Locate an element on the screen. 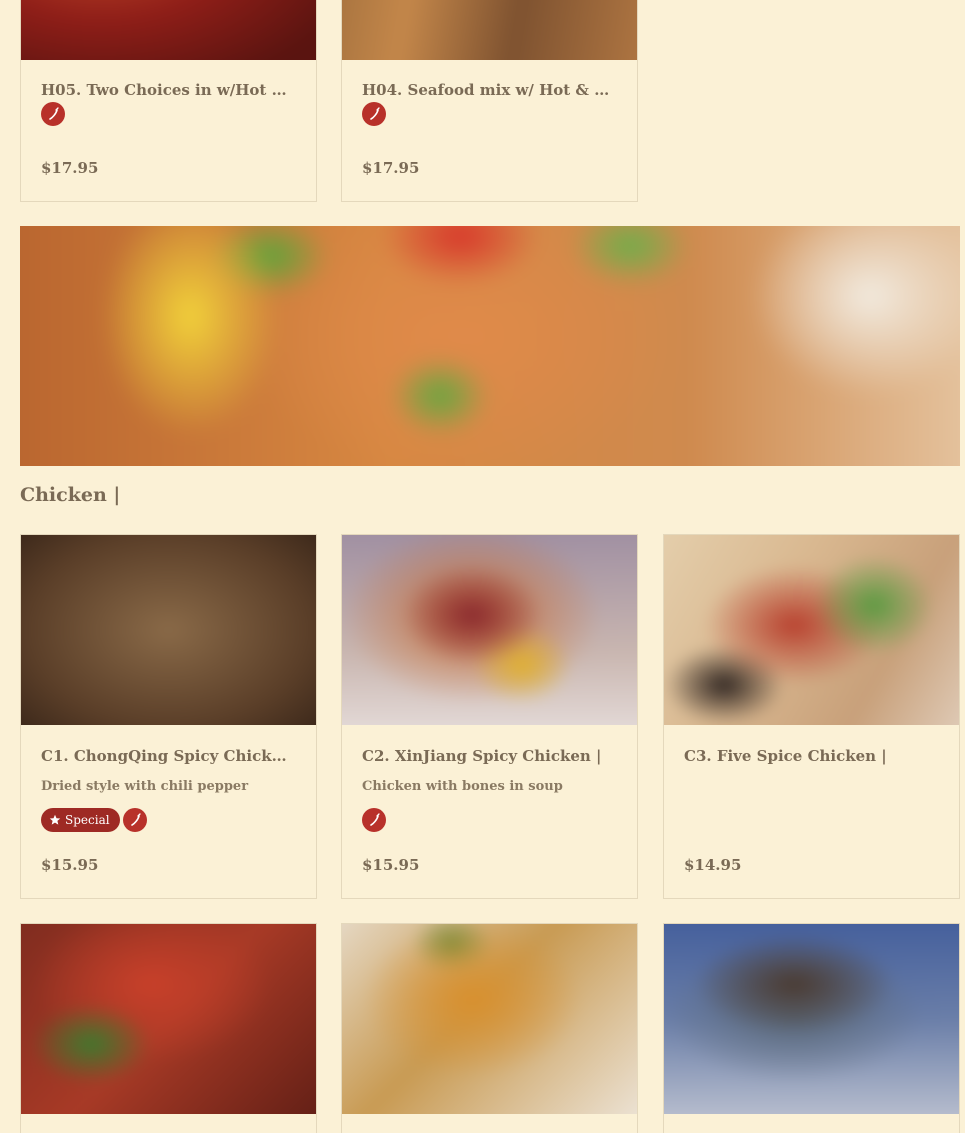 The width and height of the screenshot is (965, 1133). item-name: H04. Seafood mix w/ Hot & Spicy Sauce is located at coordinates (489, 90).